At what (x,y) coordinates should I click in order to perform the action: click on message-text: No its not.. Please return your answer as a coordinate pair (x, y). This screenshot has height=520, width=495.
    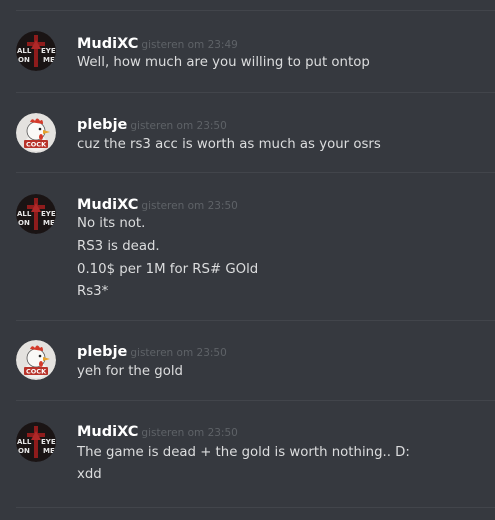
    Looking at the image, I should click on (111, 223).